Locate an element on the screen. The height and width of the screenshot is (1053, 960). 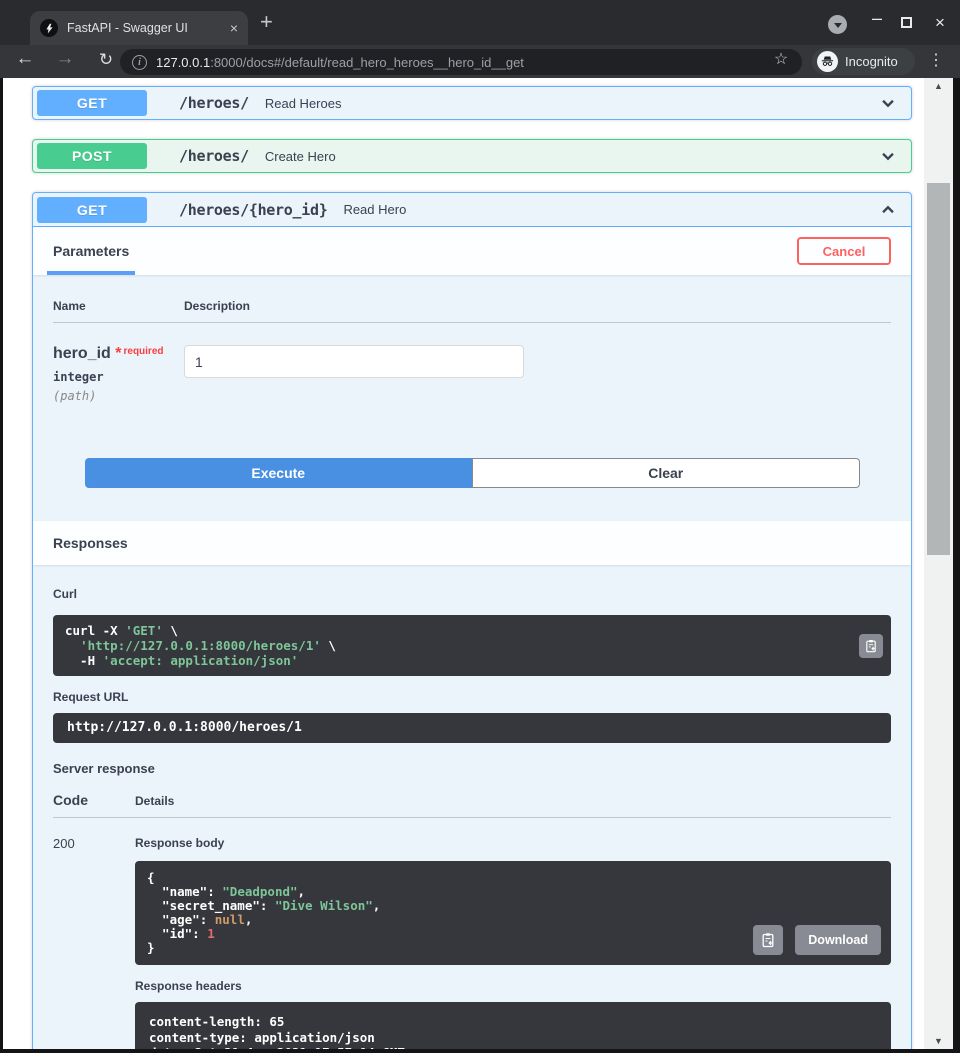
copy-response-button is located at coordinates (768, 940).